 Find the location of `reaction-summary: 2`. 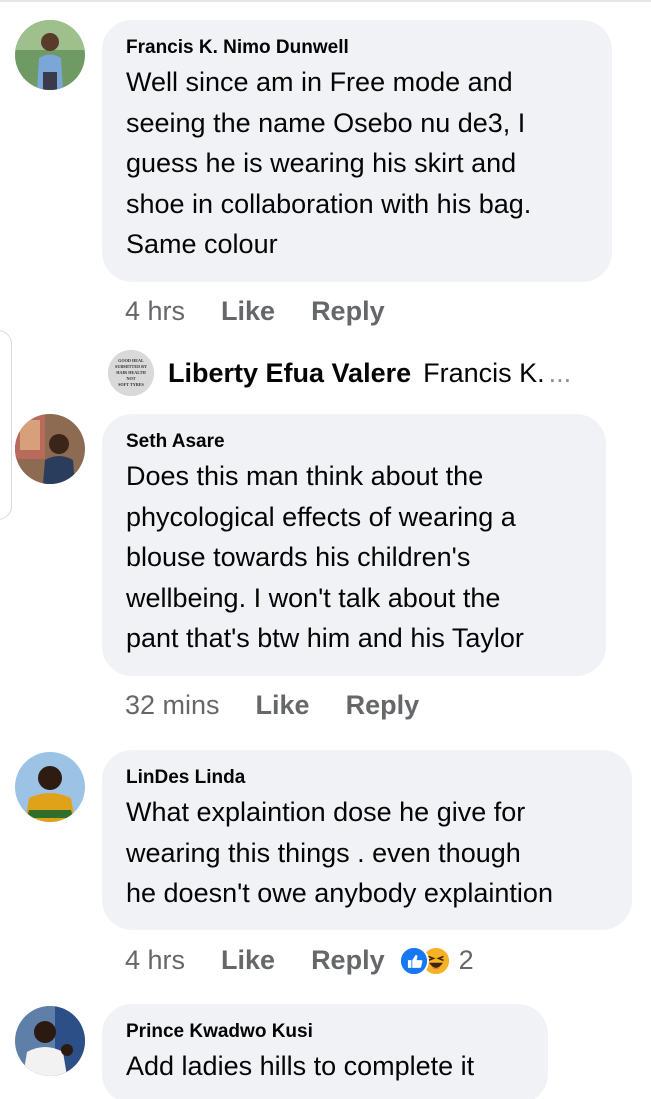

reaction-summary: 2 is located at coordinates (436, 960).